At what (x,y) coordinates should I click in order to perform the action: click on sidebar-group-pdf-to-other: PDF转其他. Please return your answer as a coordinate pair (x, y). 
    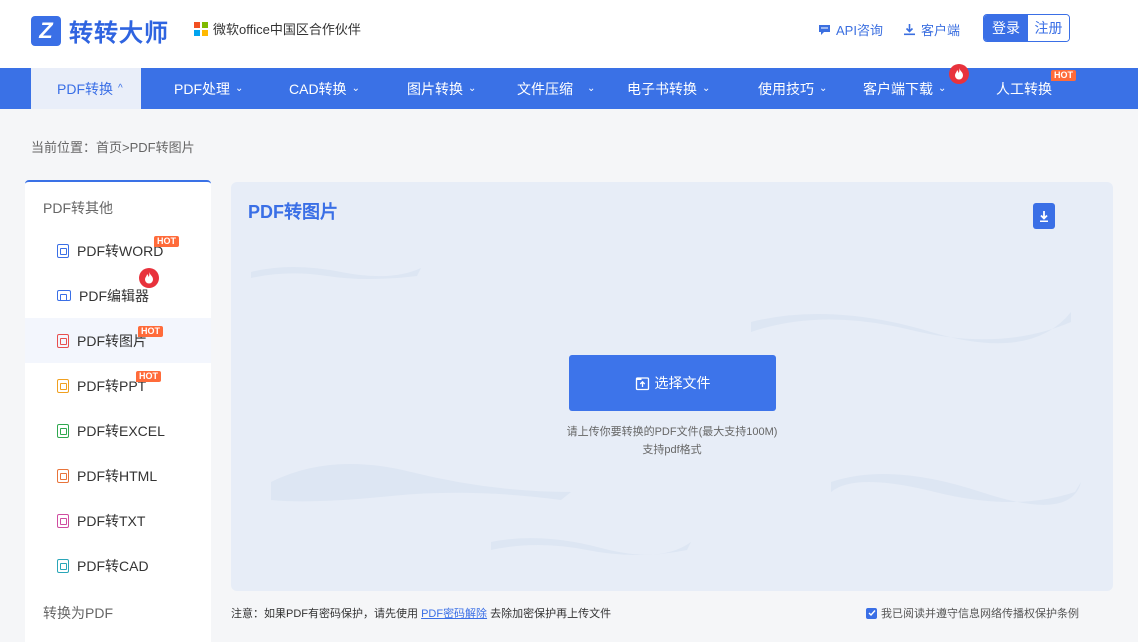
    Looking at the image, I should click on (78, 208).